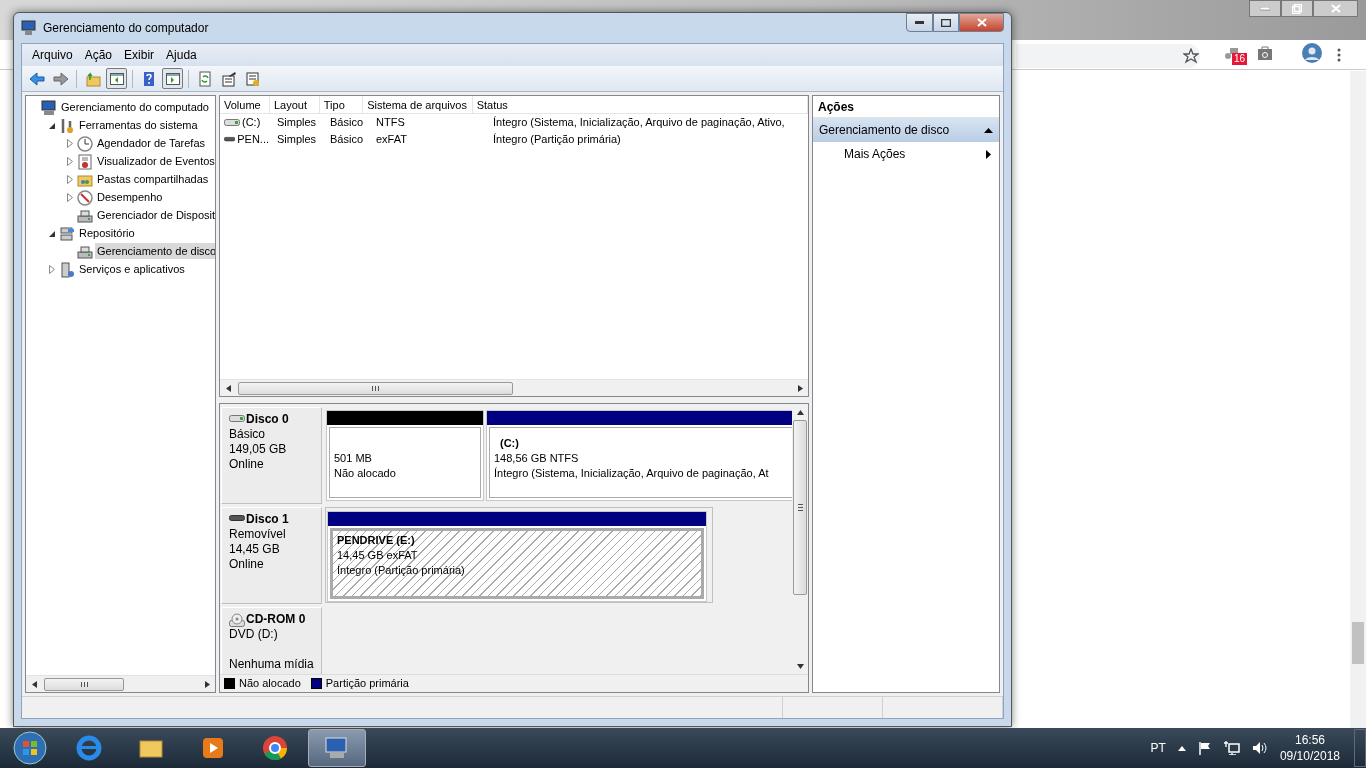  I want to click on maximize-button, so click(946, 22).